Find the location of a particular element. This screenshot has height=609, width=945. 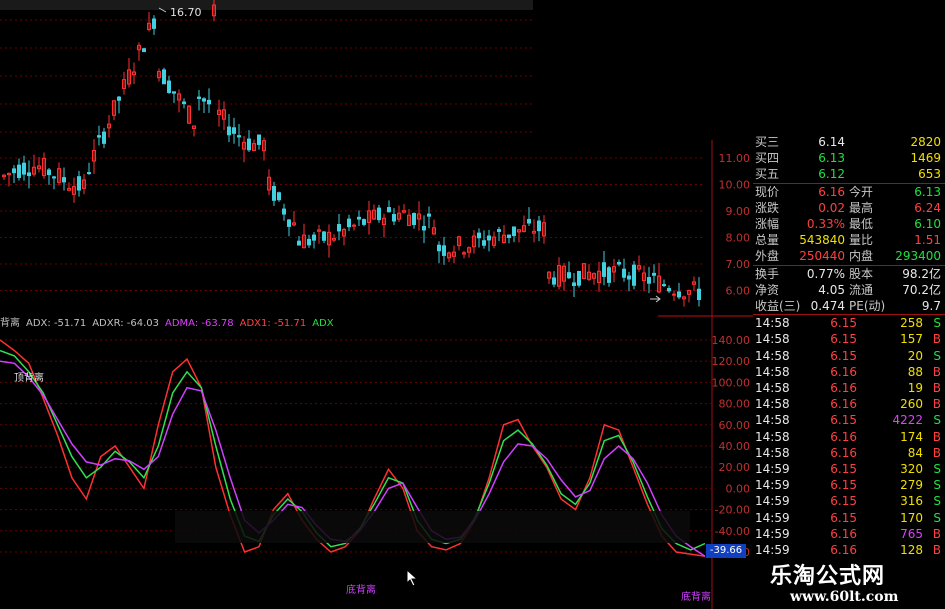

tick-price: 6.15 is located at coordinates (843, 469).